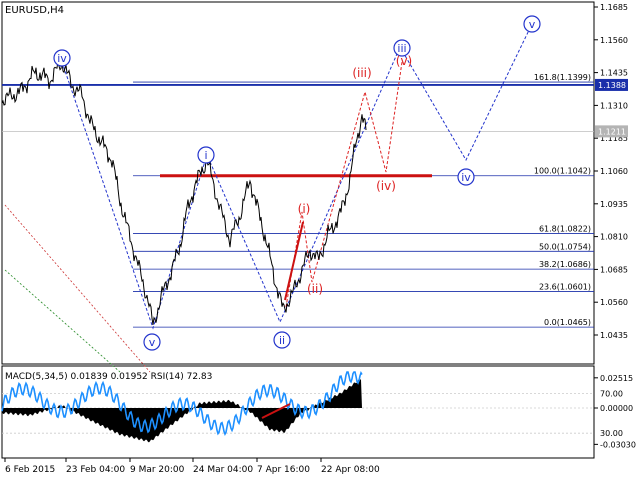  I want to click on indicator-tick-label-0: 0.02515, so click(616, 378).